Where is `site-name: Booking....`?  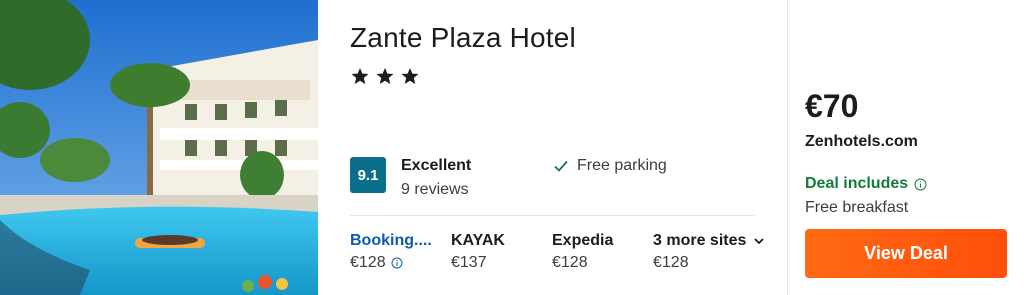
site-name: Booking.... is located at coordinates (391, 241).